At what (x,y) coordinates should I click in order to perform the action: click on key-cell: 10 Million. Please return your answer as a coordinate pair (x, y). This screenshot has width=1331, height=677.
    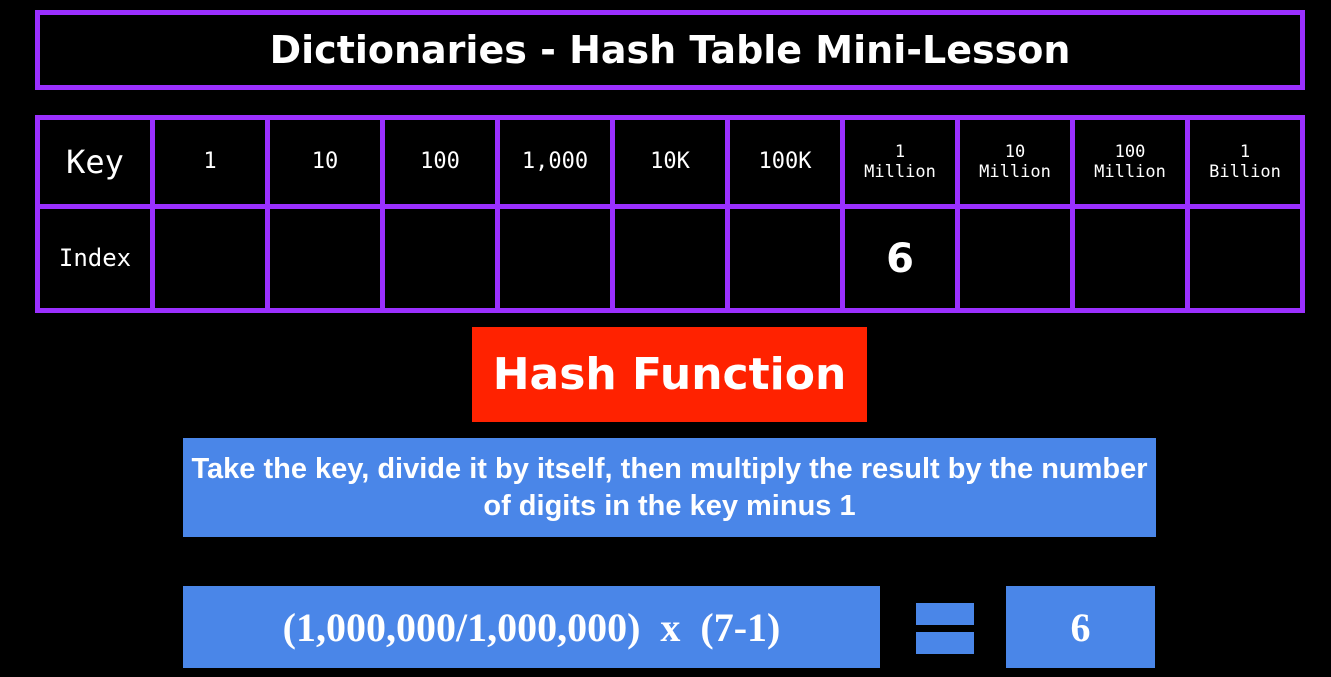
    Looking at the image, I should click on (1015, 162).